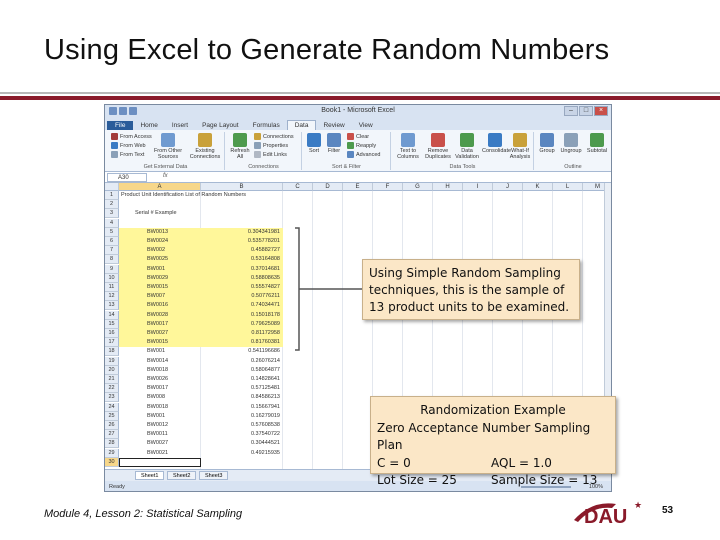  What do you see at coordinates (157, 453) in the screenshot?
I see `cell-unit-id: BW0021` at bounding box center [157, 453].